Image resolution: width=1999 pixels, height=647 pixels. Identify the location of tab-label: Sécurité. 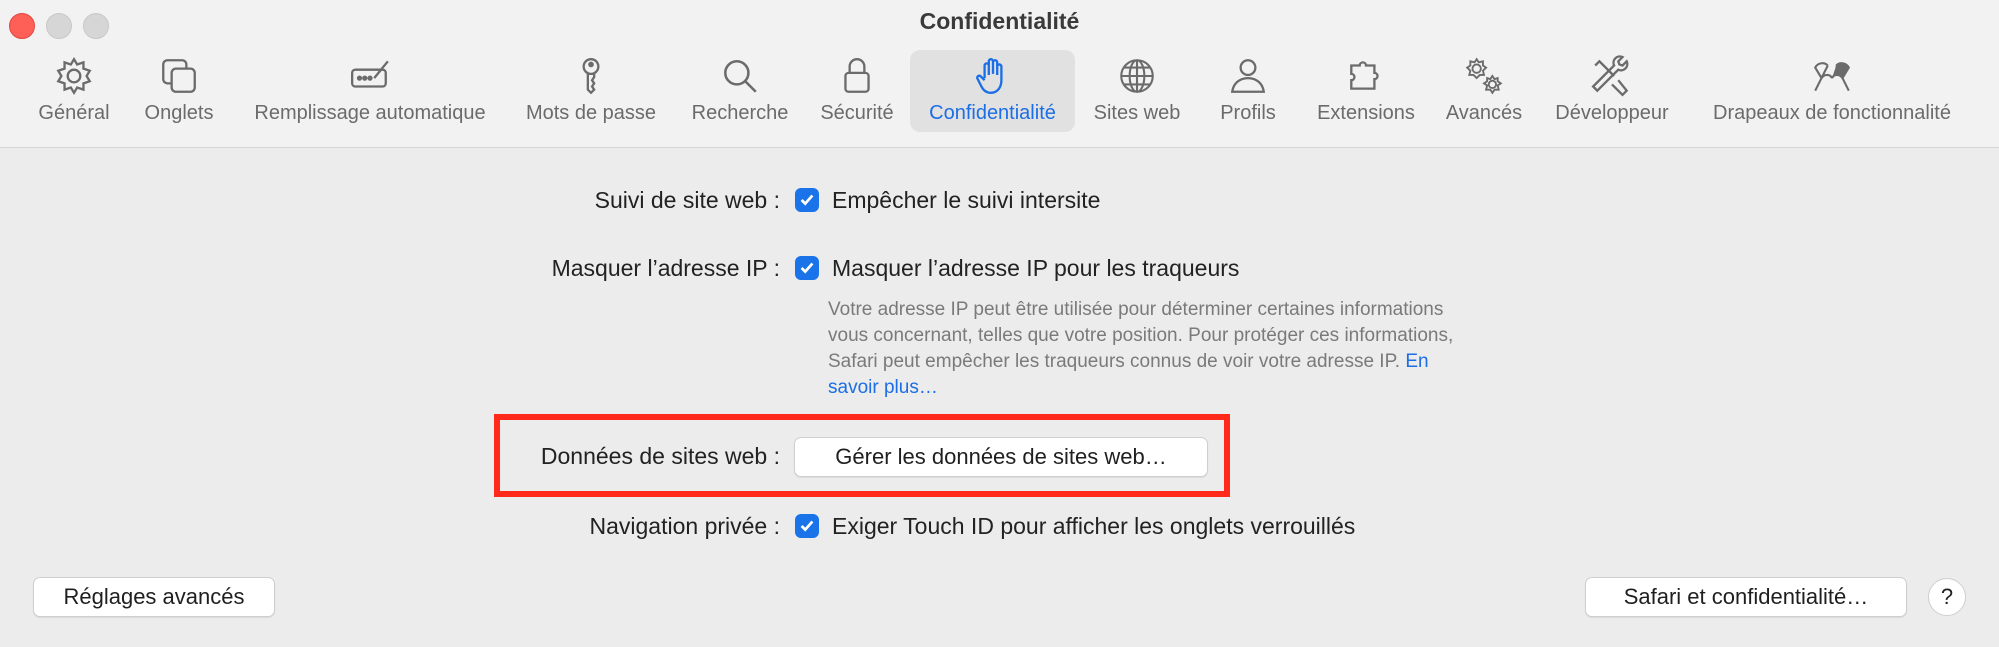
(857, 113).